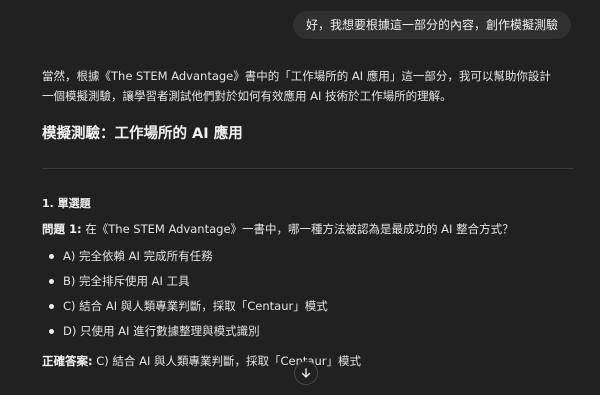 The height and width of the screenshot is (395, 600). What do you see at coordinates (431, 25) in the screenshot?
I see `user-message-bubble: 好，我想要根據這一部分的內容，創作模擬測驗` at bounding box center [431, 25].